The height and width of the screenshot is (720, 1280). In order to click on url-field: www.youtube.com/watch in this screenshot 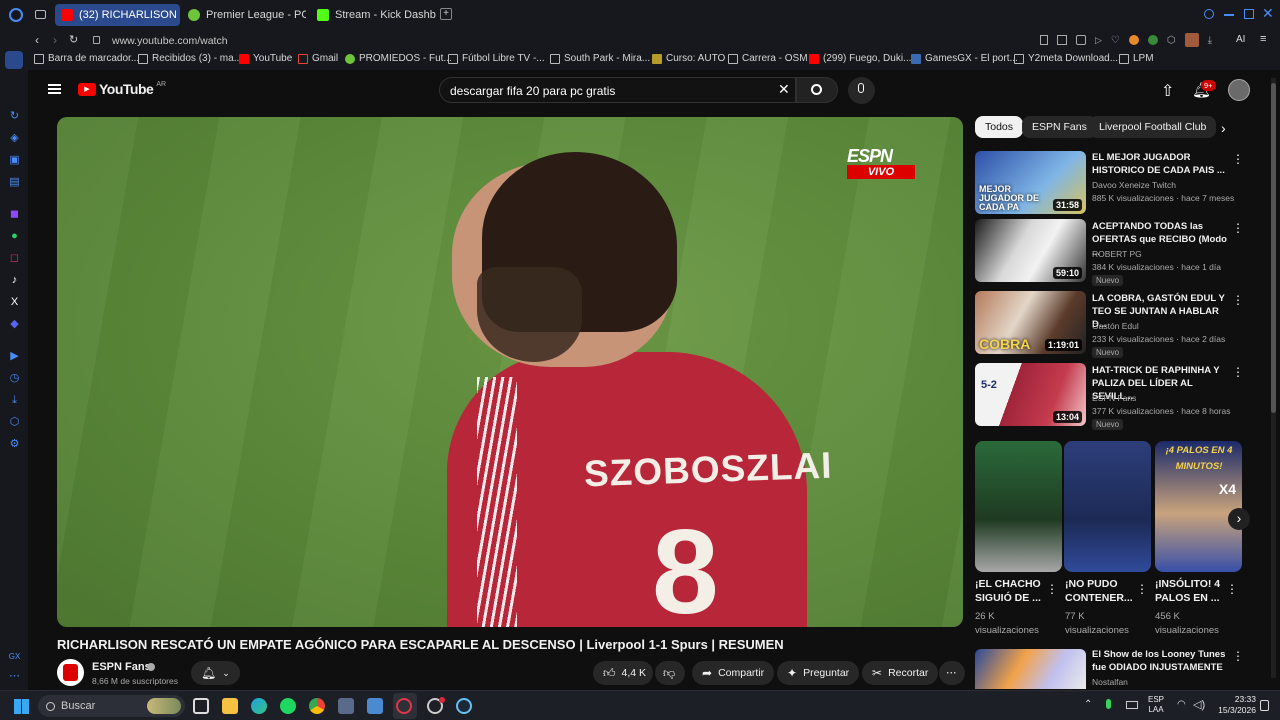, I will do `click(170, 41)`.